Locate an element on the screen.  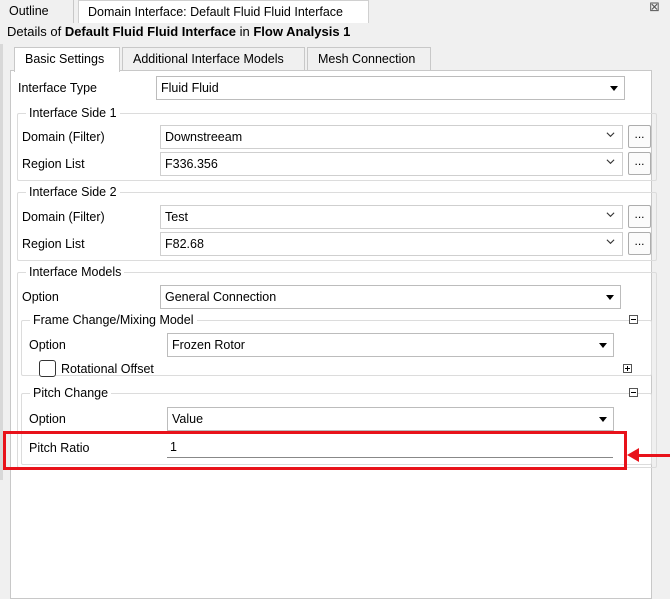
annotation-highlight-box is located at coordinates (315, 450).